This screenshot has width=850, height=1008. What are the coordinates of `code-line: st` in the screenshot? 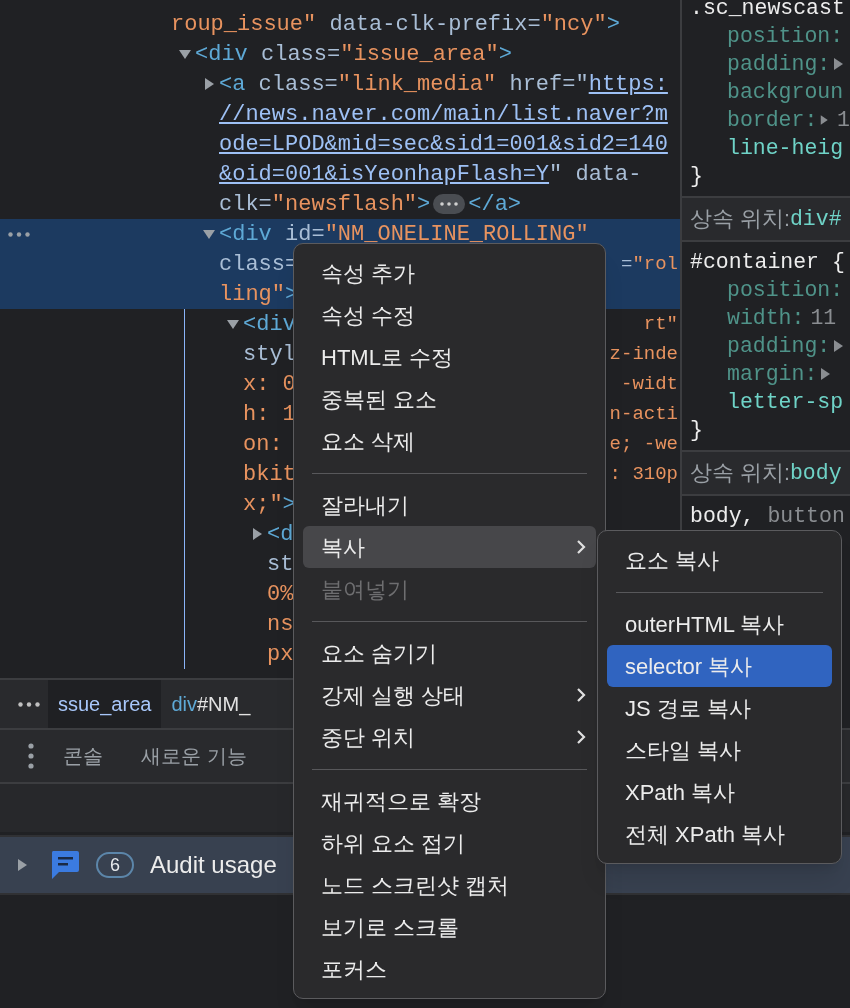 It's located at (280, 564).